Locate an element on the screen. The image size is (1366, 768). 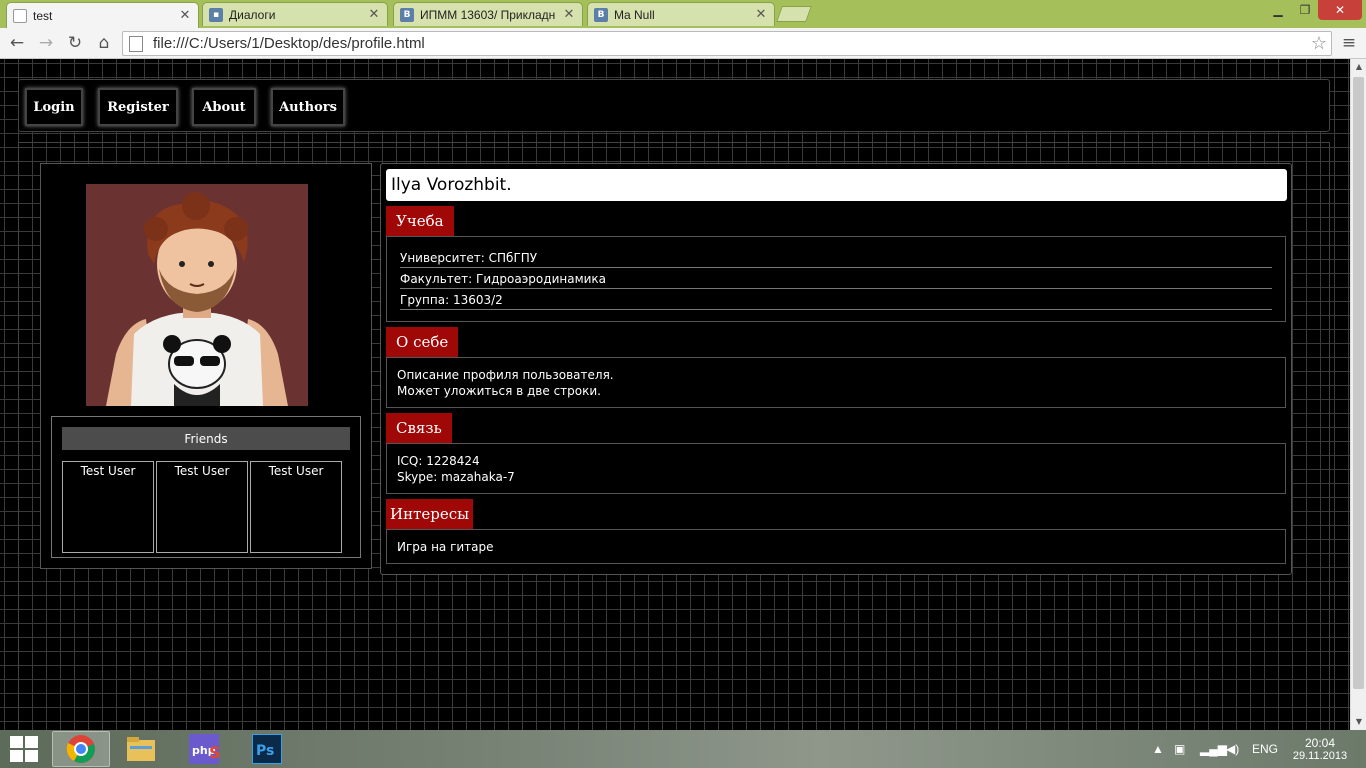
section-title-interests: Интересы is located at coordinates (430, 514).